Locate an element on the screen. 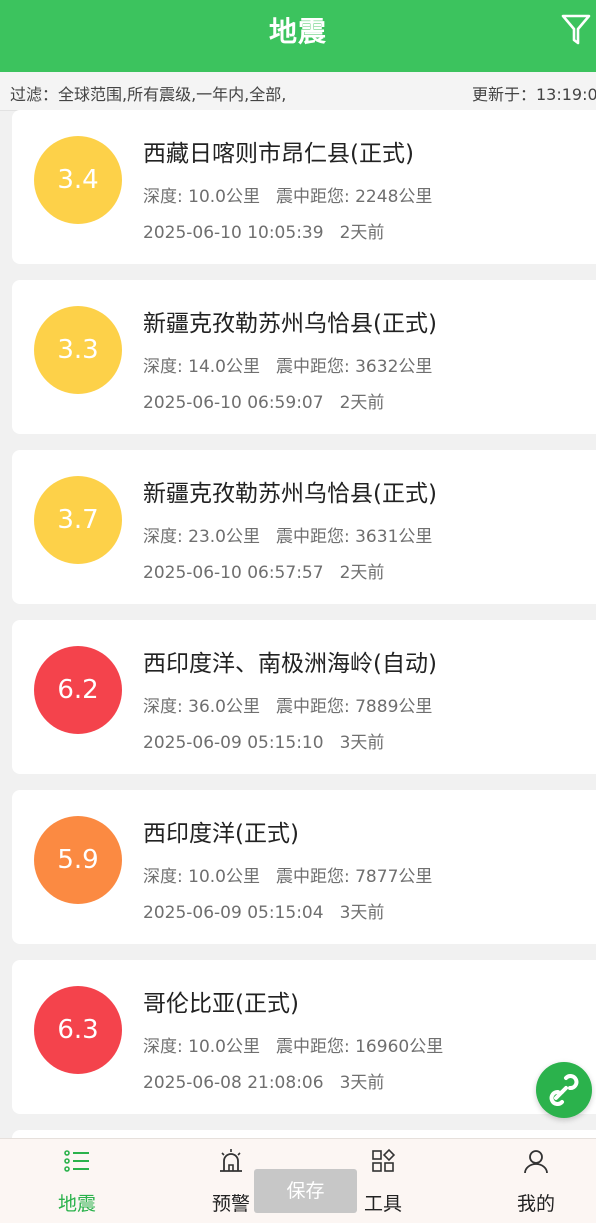 This screenshot has height=1223, width=596. quake-datetime: 2025-06-10 10:05:39 is located at coordinates (233, 233).